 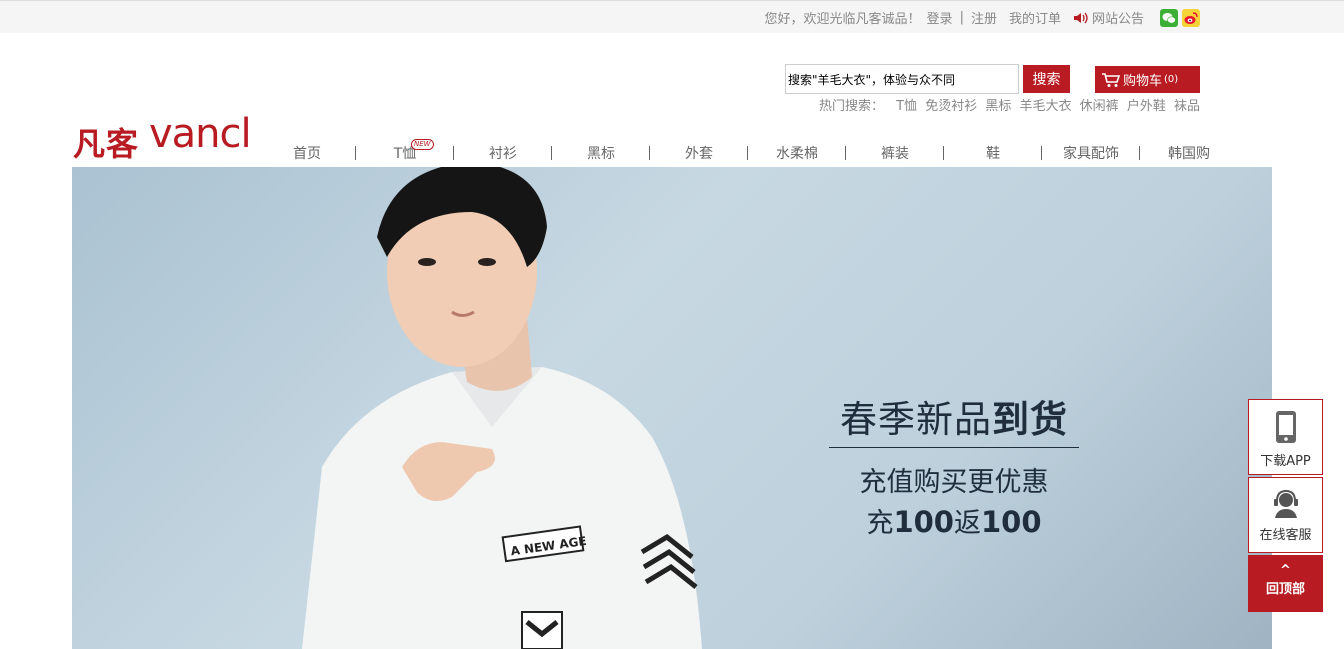 What do you see at coordinates (940, 17) in the screenshot?
I see `login-link: 登录` at bounding box center [940, 17].